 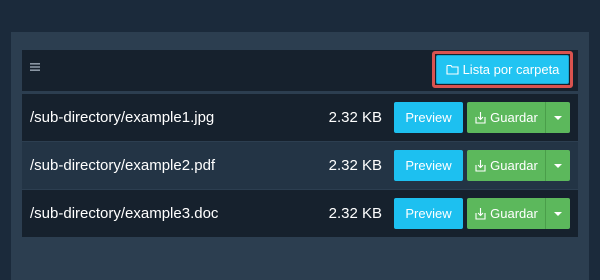 I want to click on list-by-folder-label: Lista por carpeta, so click(x=511, y=69).